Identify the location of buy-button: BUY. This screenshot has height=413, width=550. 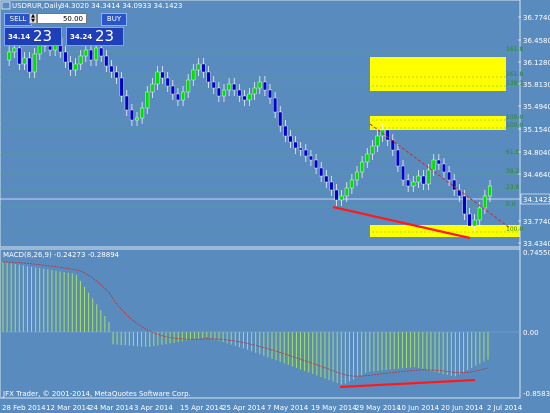
(114, 19).